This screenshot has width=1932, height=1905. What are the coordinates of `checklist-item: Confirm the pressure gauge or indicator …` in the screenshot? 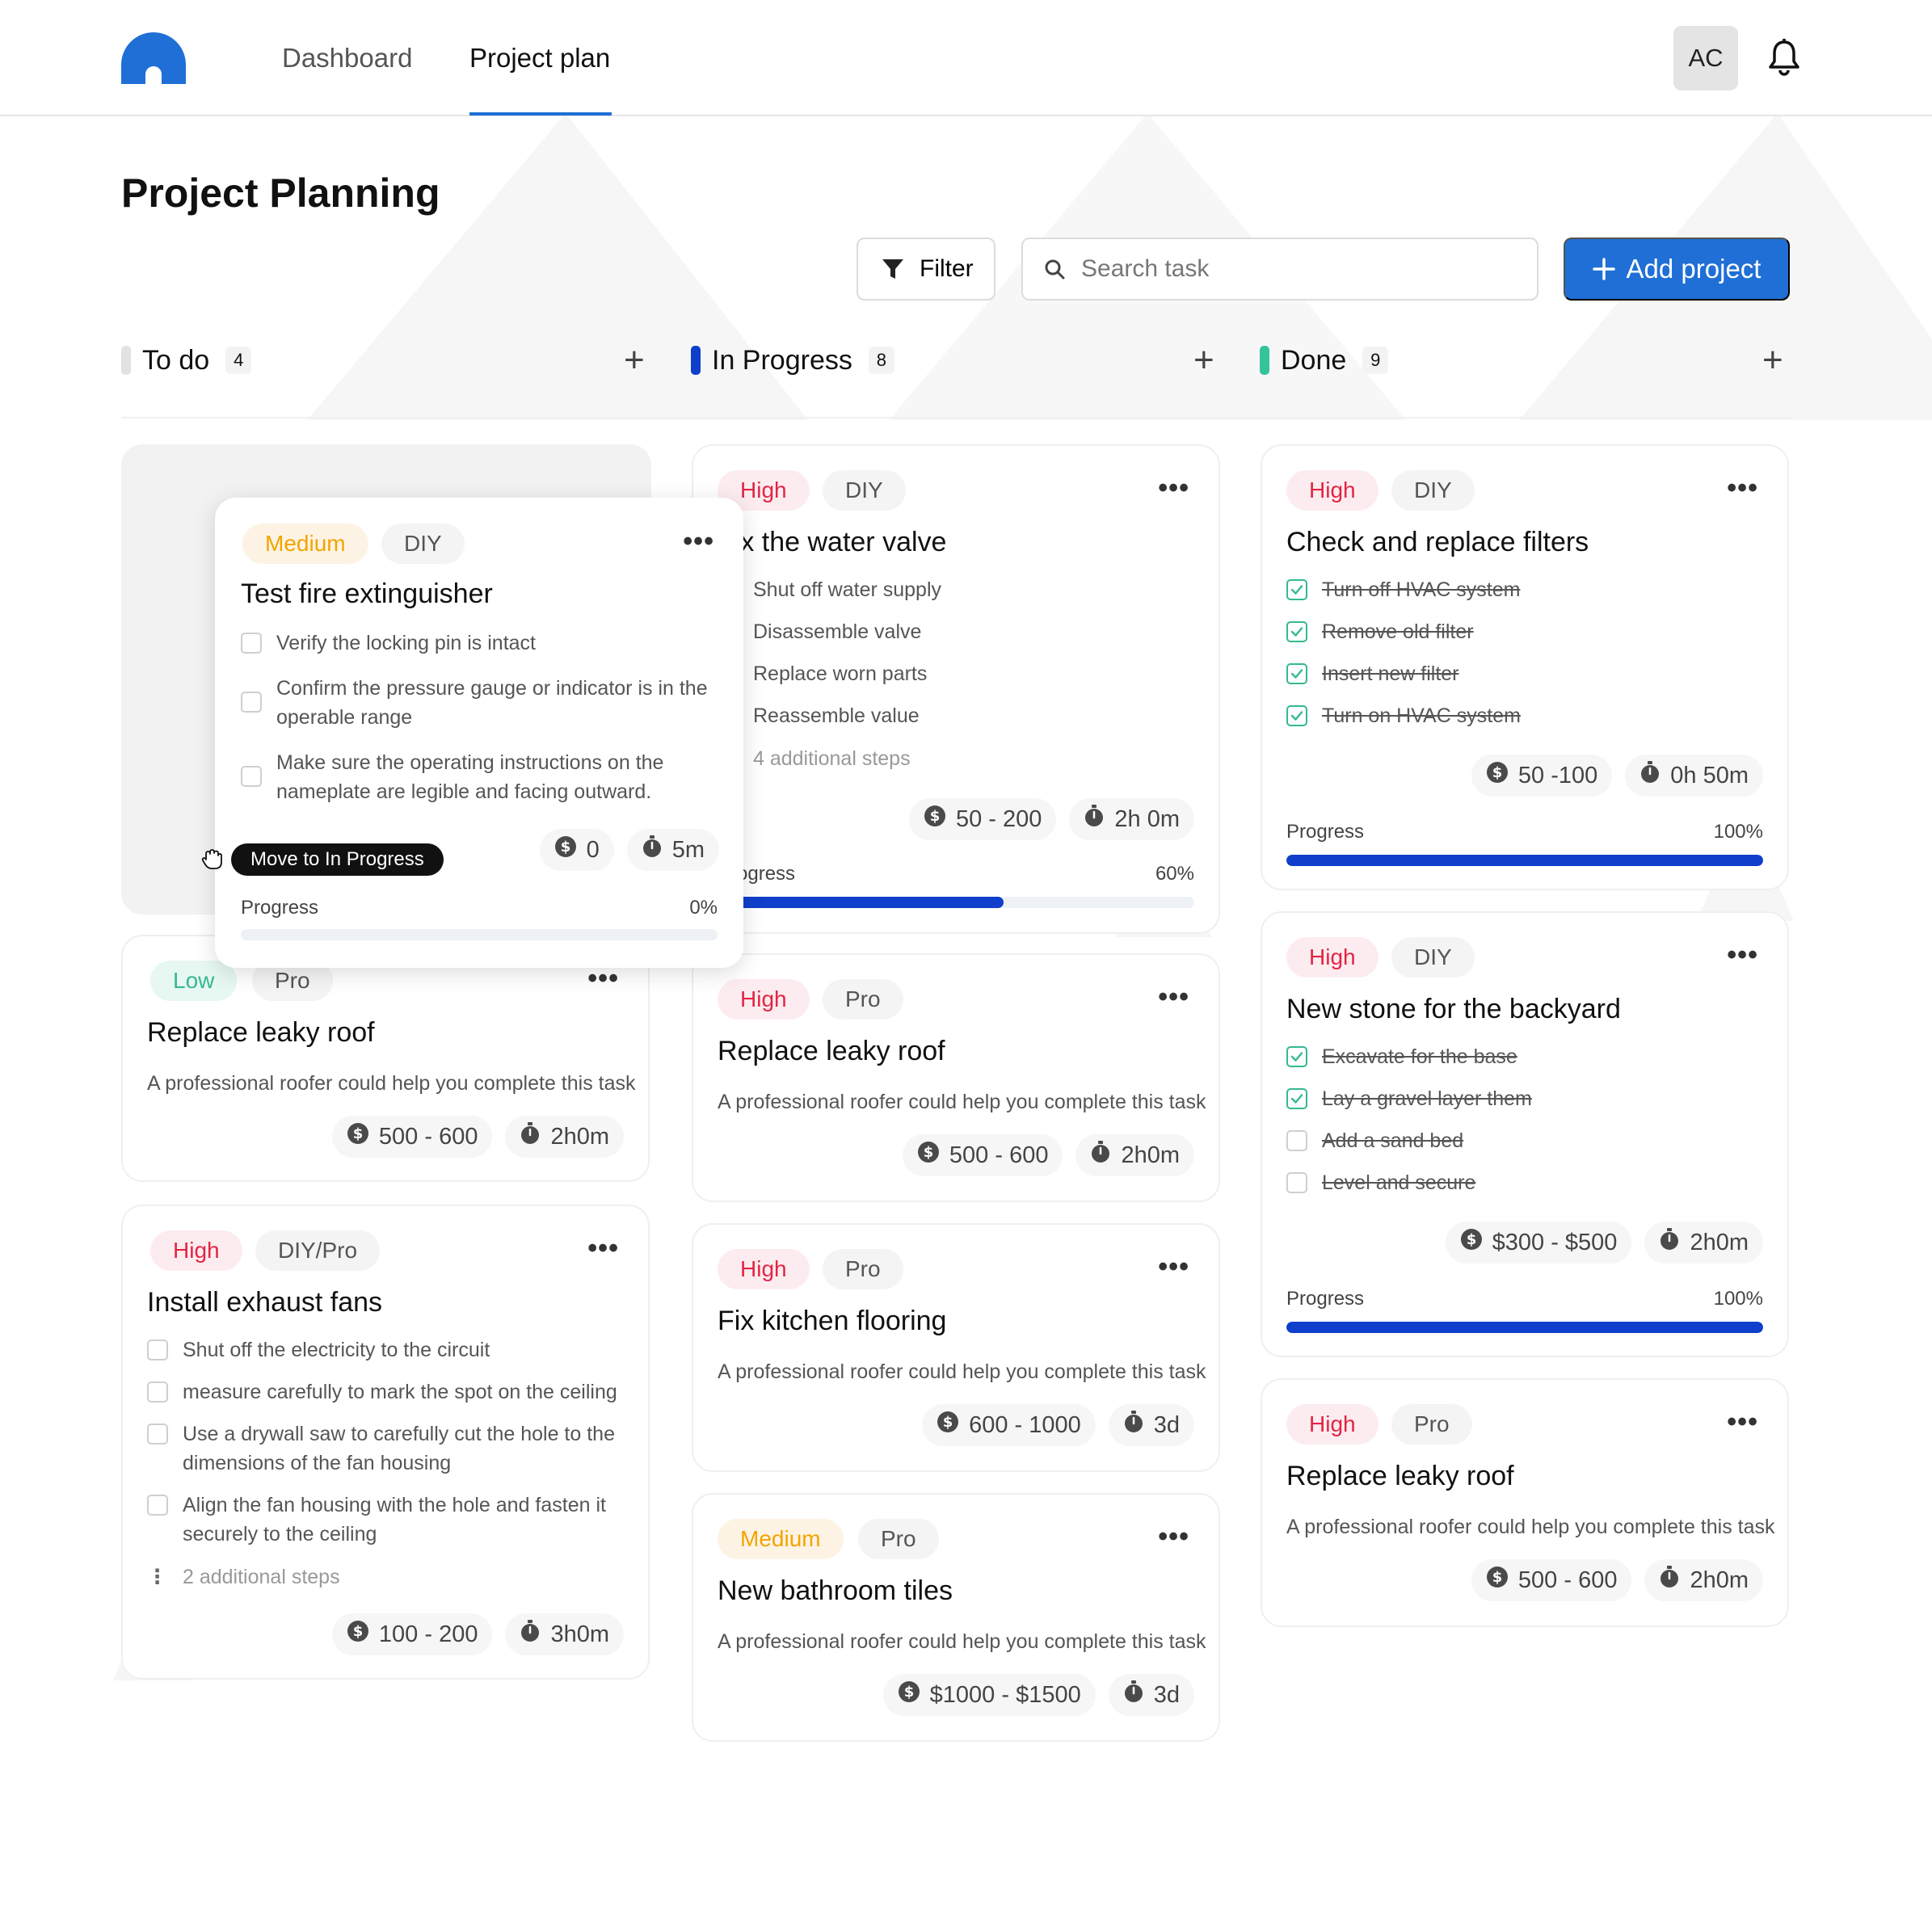 It's located at (479, 703).